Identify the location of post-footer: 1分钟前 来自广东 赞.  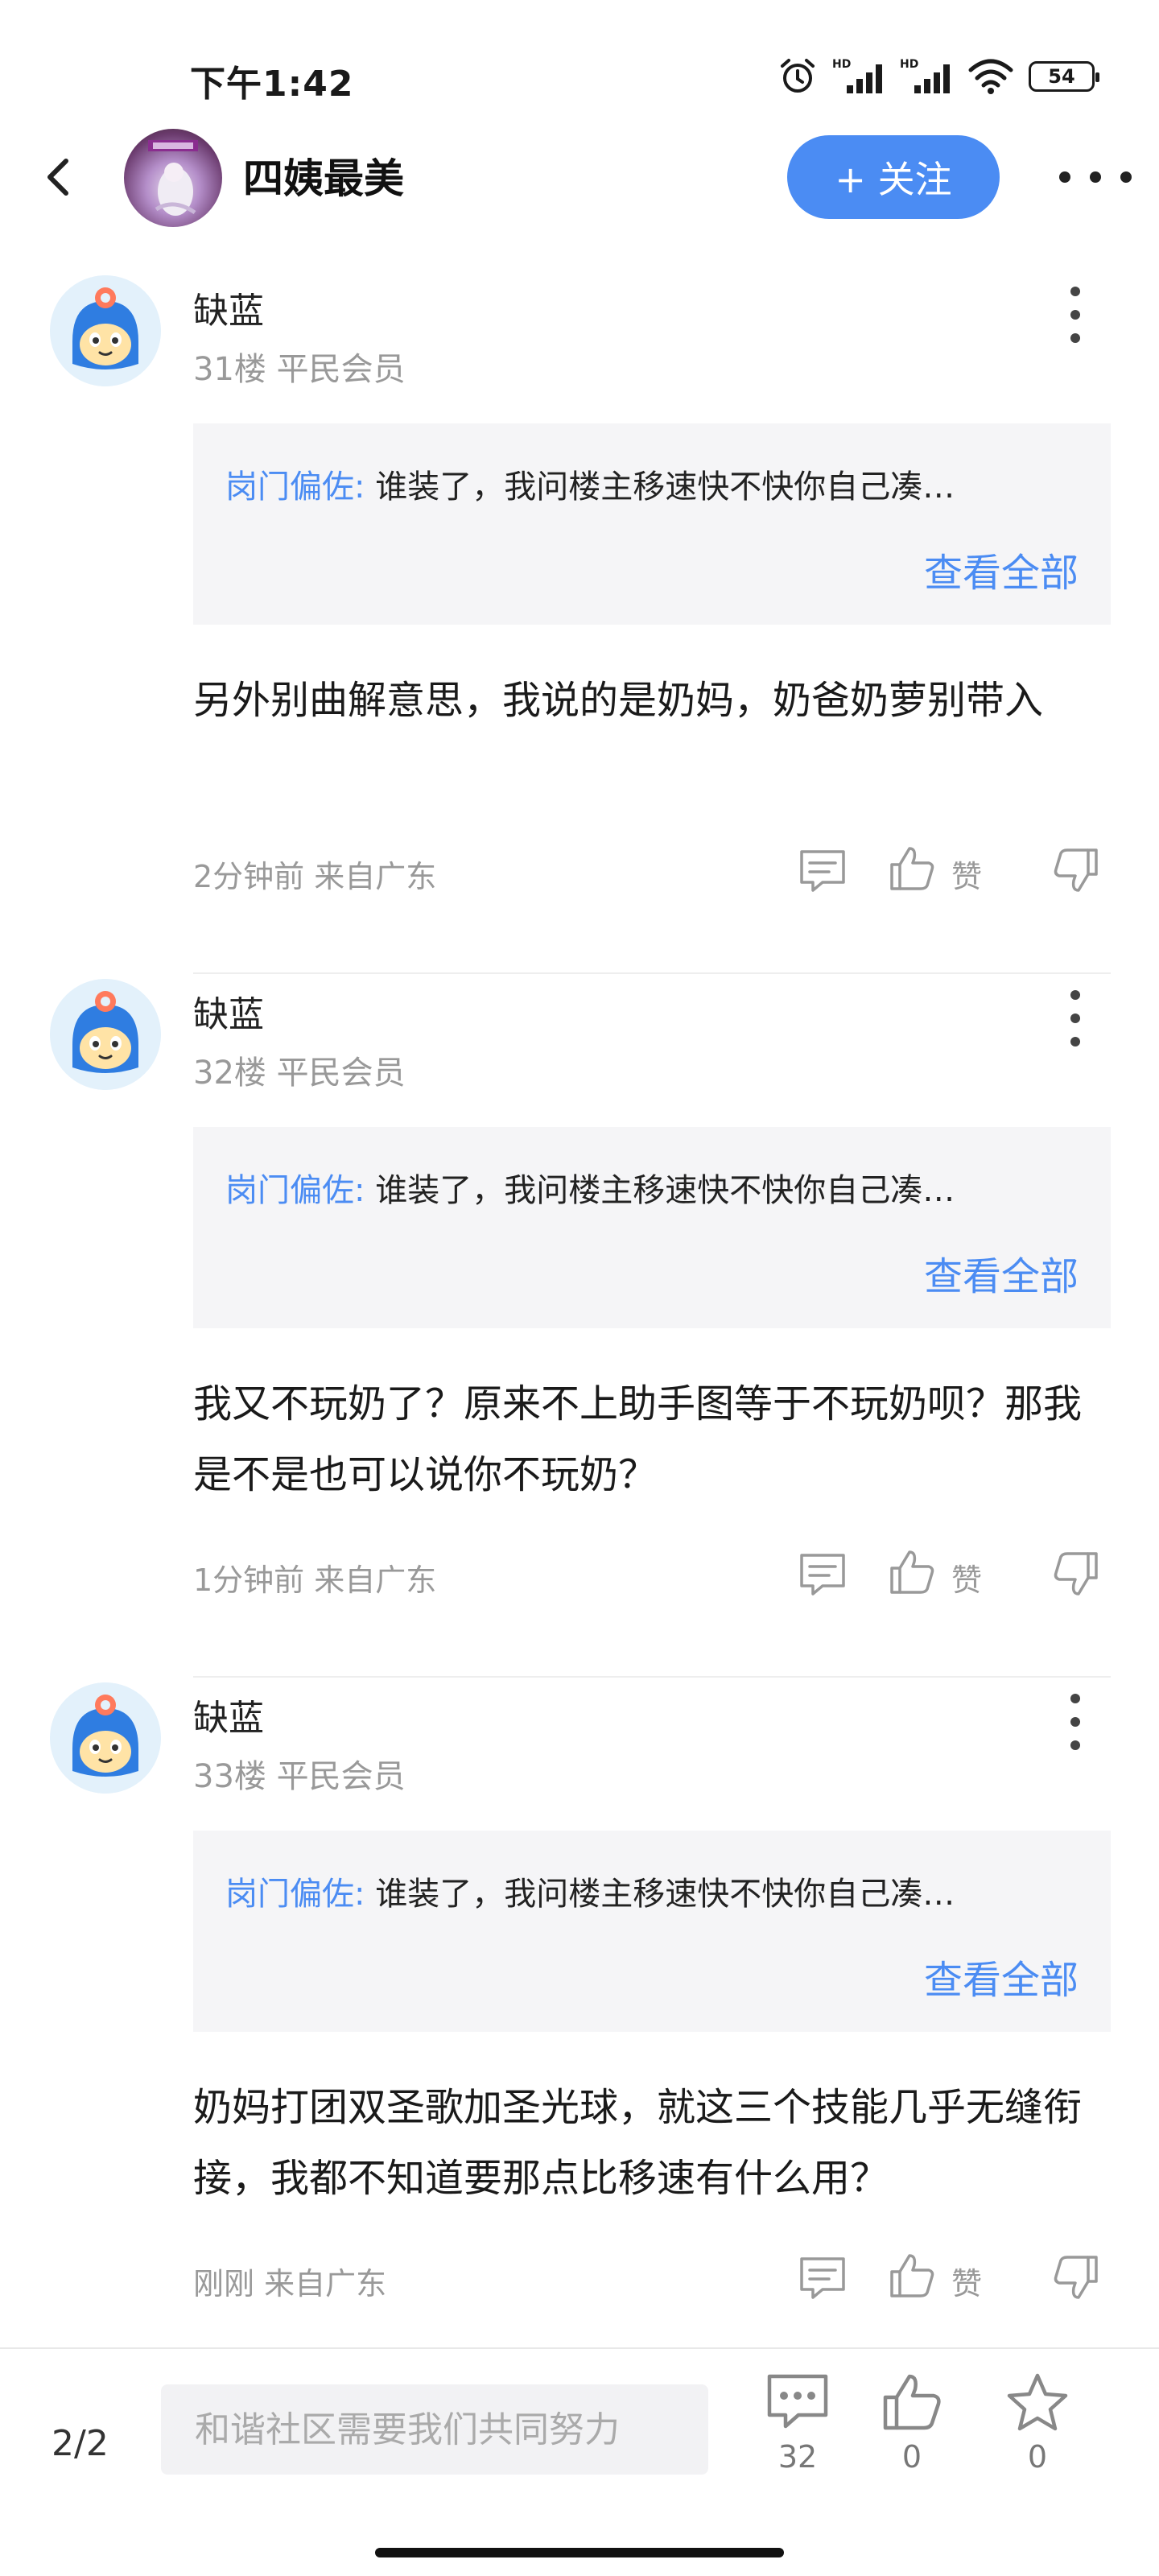
(656, 1573).